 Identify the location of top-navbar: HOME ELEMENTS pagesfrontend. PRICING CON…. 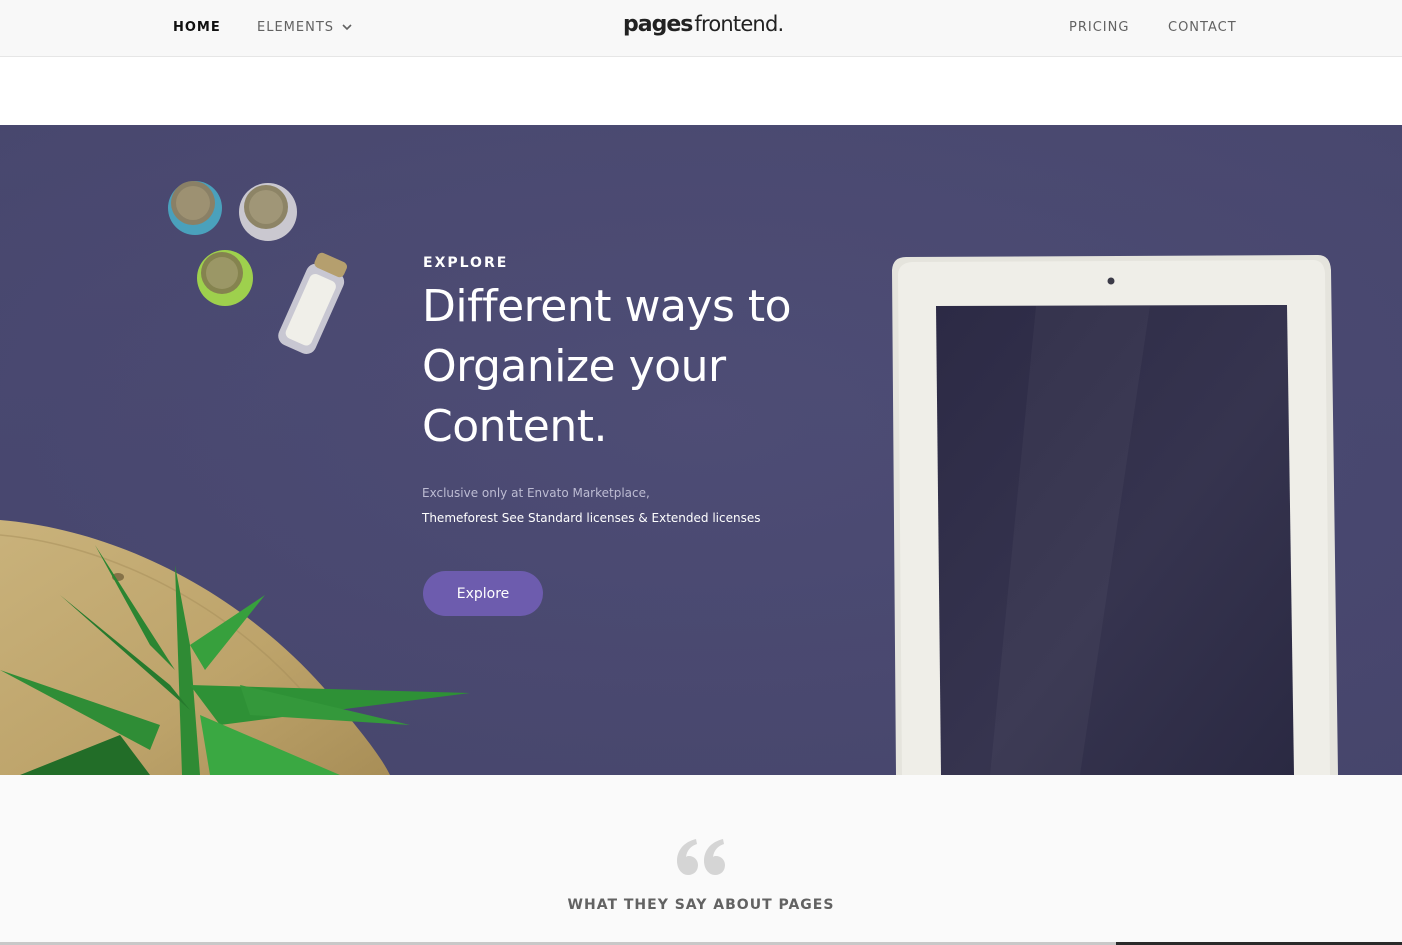
(701, 28).